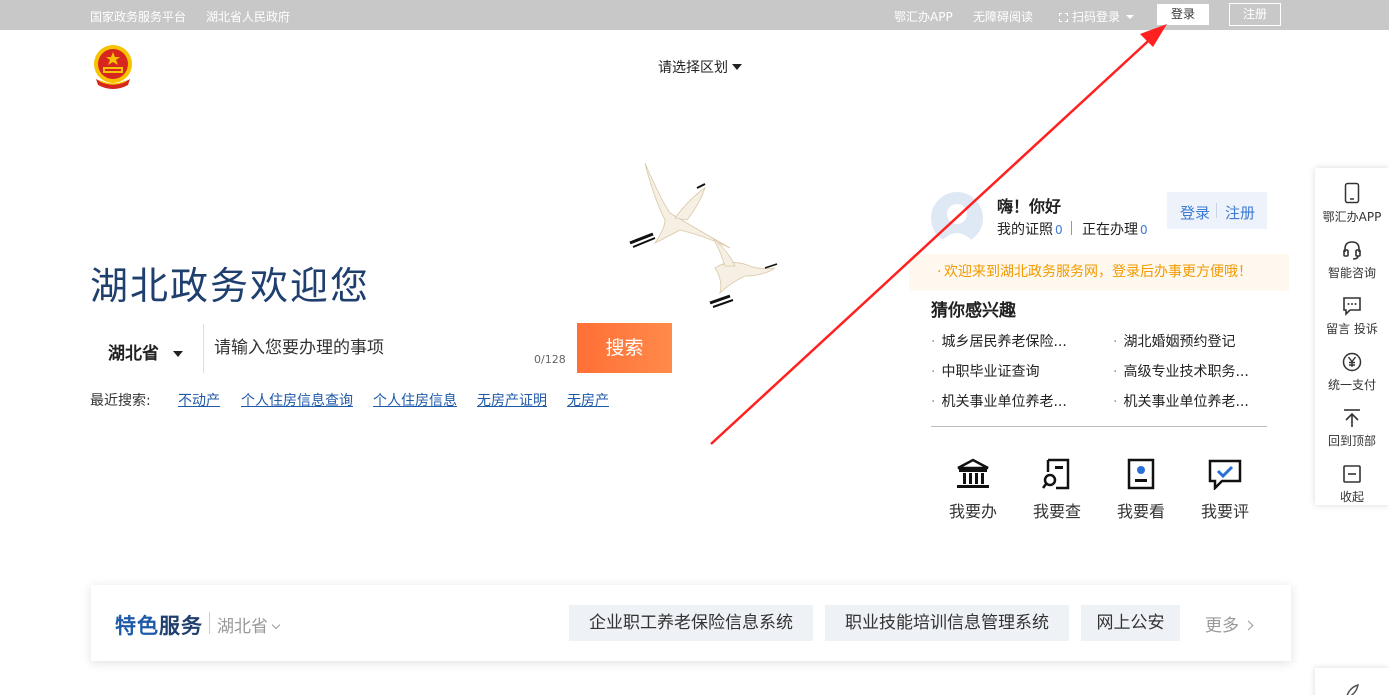 This screenshot has height=695, width=1389. I want to click on sidebar-item-collapse: 收起, so click(1352, 484).